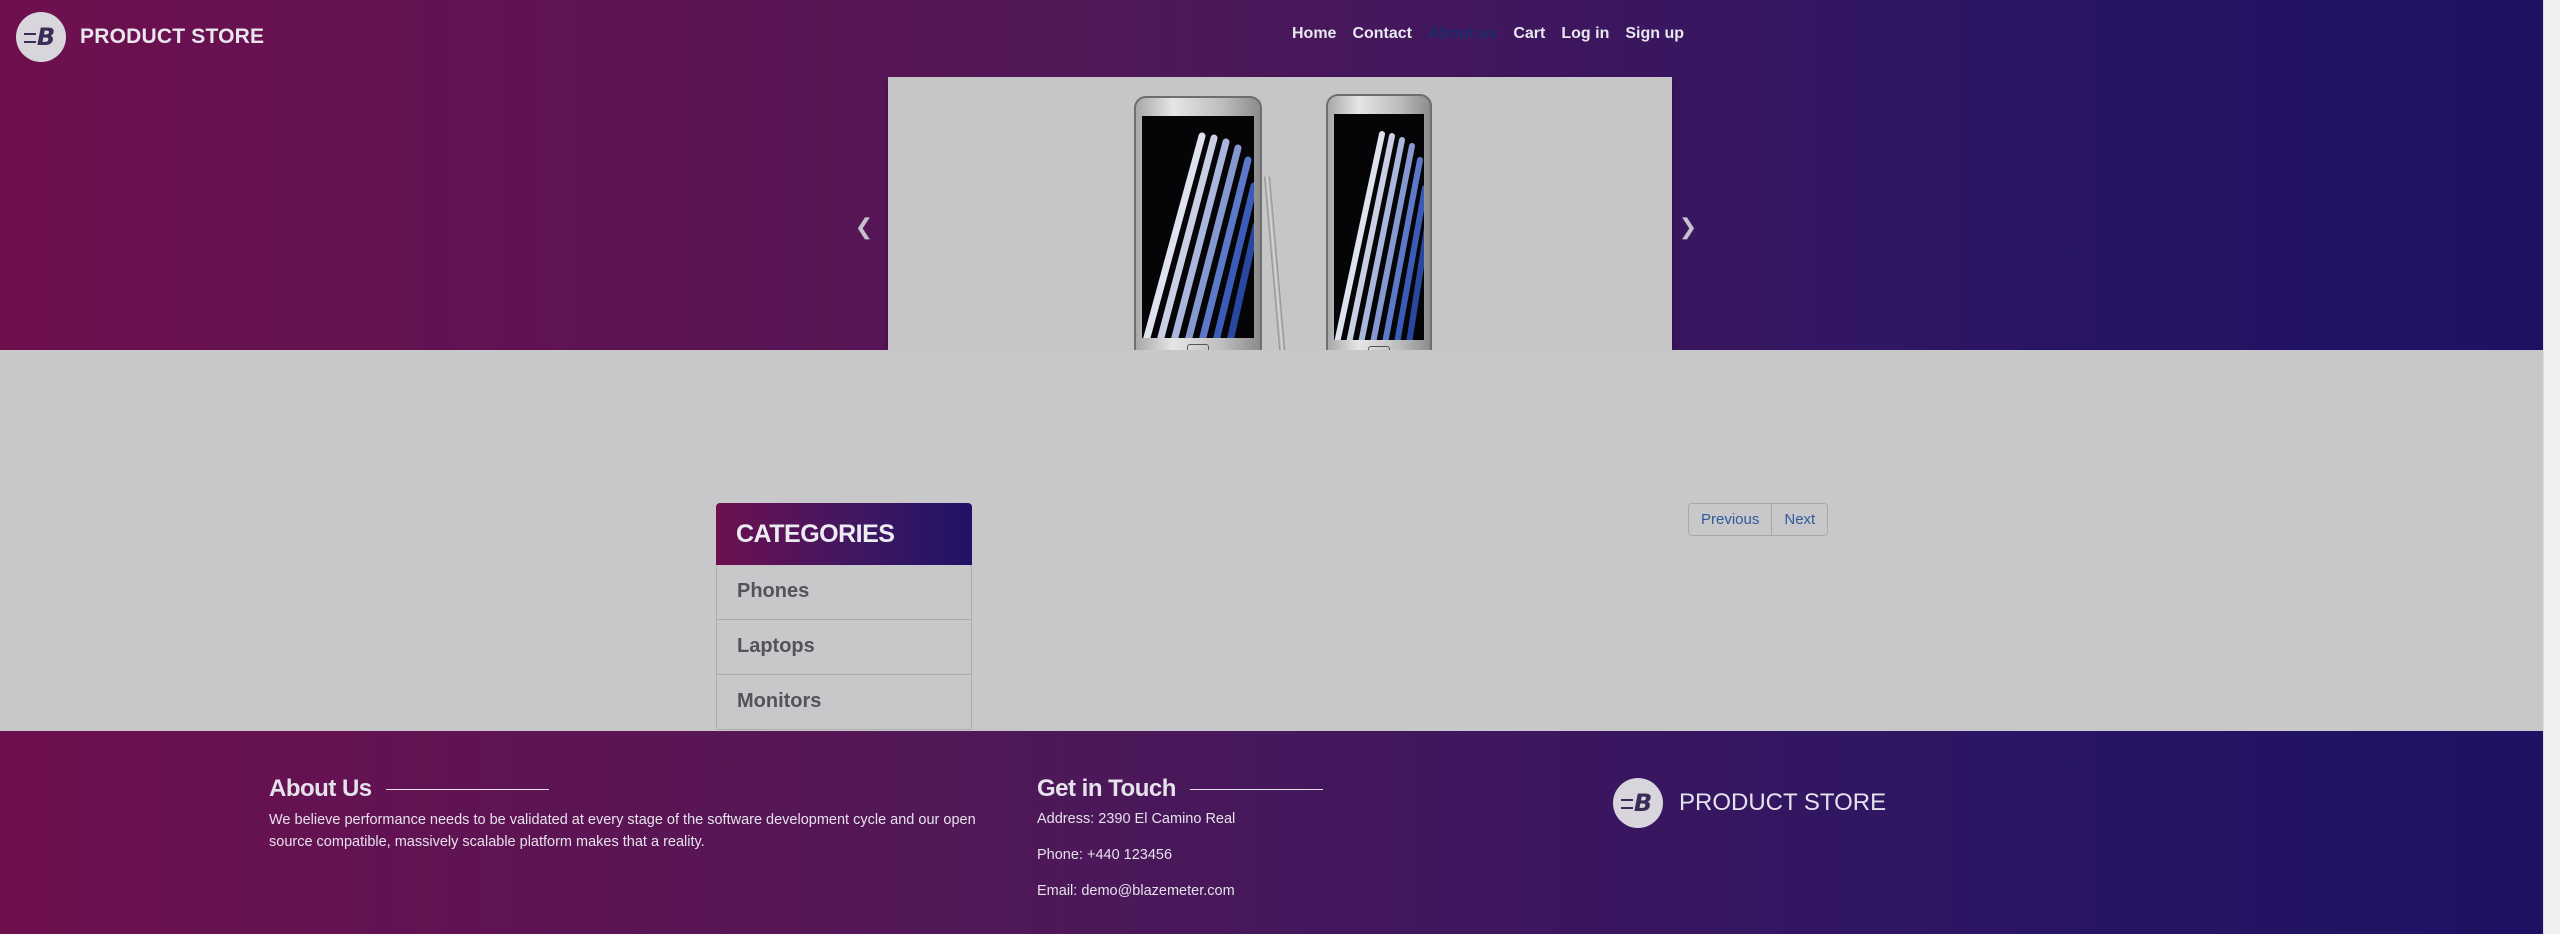 This screenshot has width=2560, height=934. Describe the element at coordinates (467, 789) in the screenshot. I see `footer-about-divider` at that location.